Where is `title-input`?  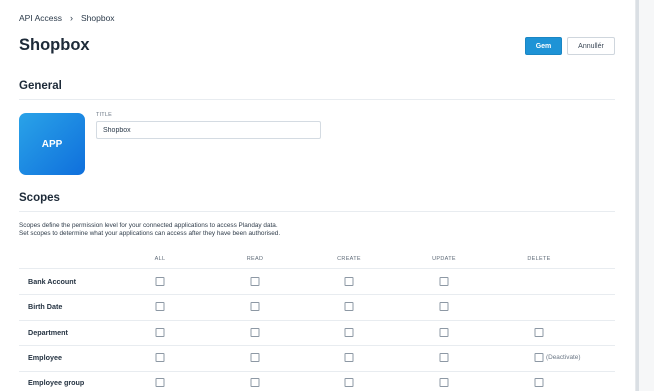 title-input is located at coordinates (208, 130).